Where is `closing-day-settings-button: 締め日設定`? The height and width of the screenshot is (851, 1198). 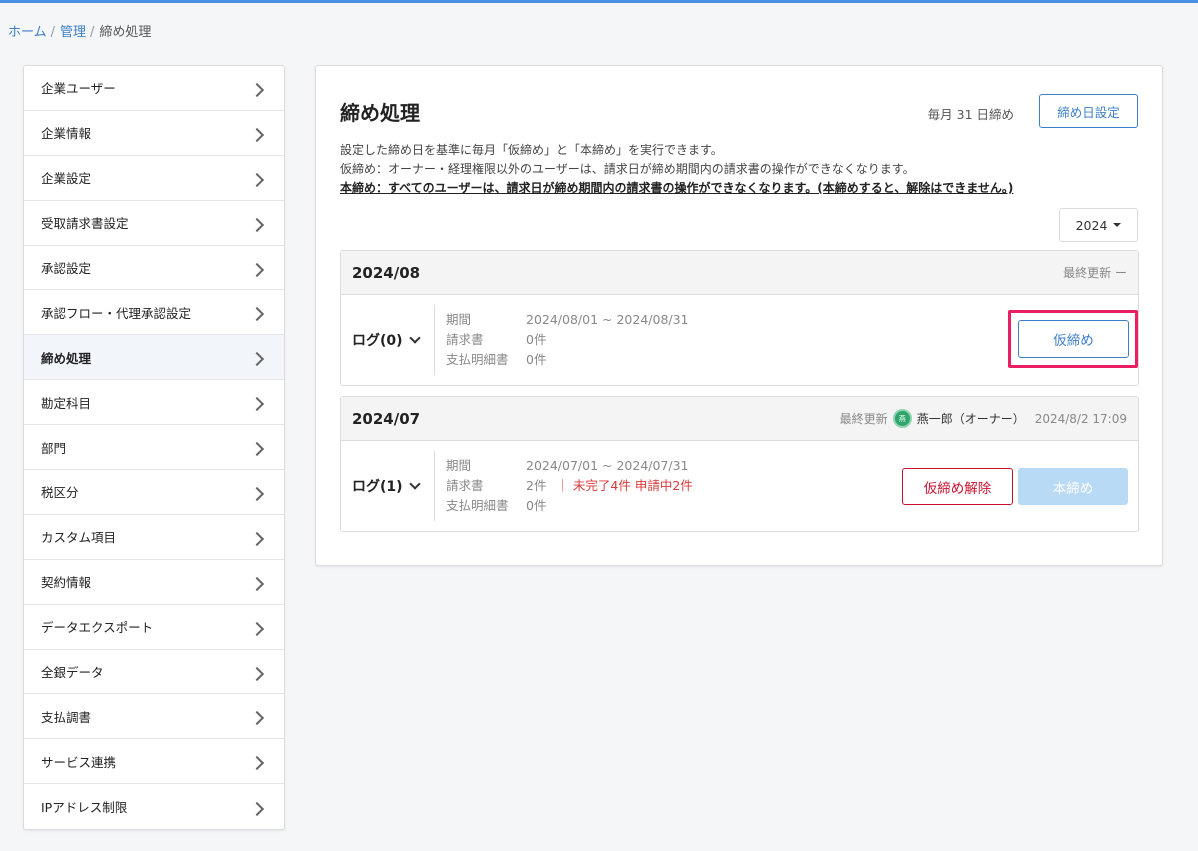
closing-day-settings-button: 締め日設定 is located at coordinates (1088, 111).